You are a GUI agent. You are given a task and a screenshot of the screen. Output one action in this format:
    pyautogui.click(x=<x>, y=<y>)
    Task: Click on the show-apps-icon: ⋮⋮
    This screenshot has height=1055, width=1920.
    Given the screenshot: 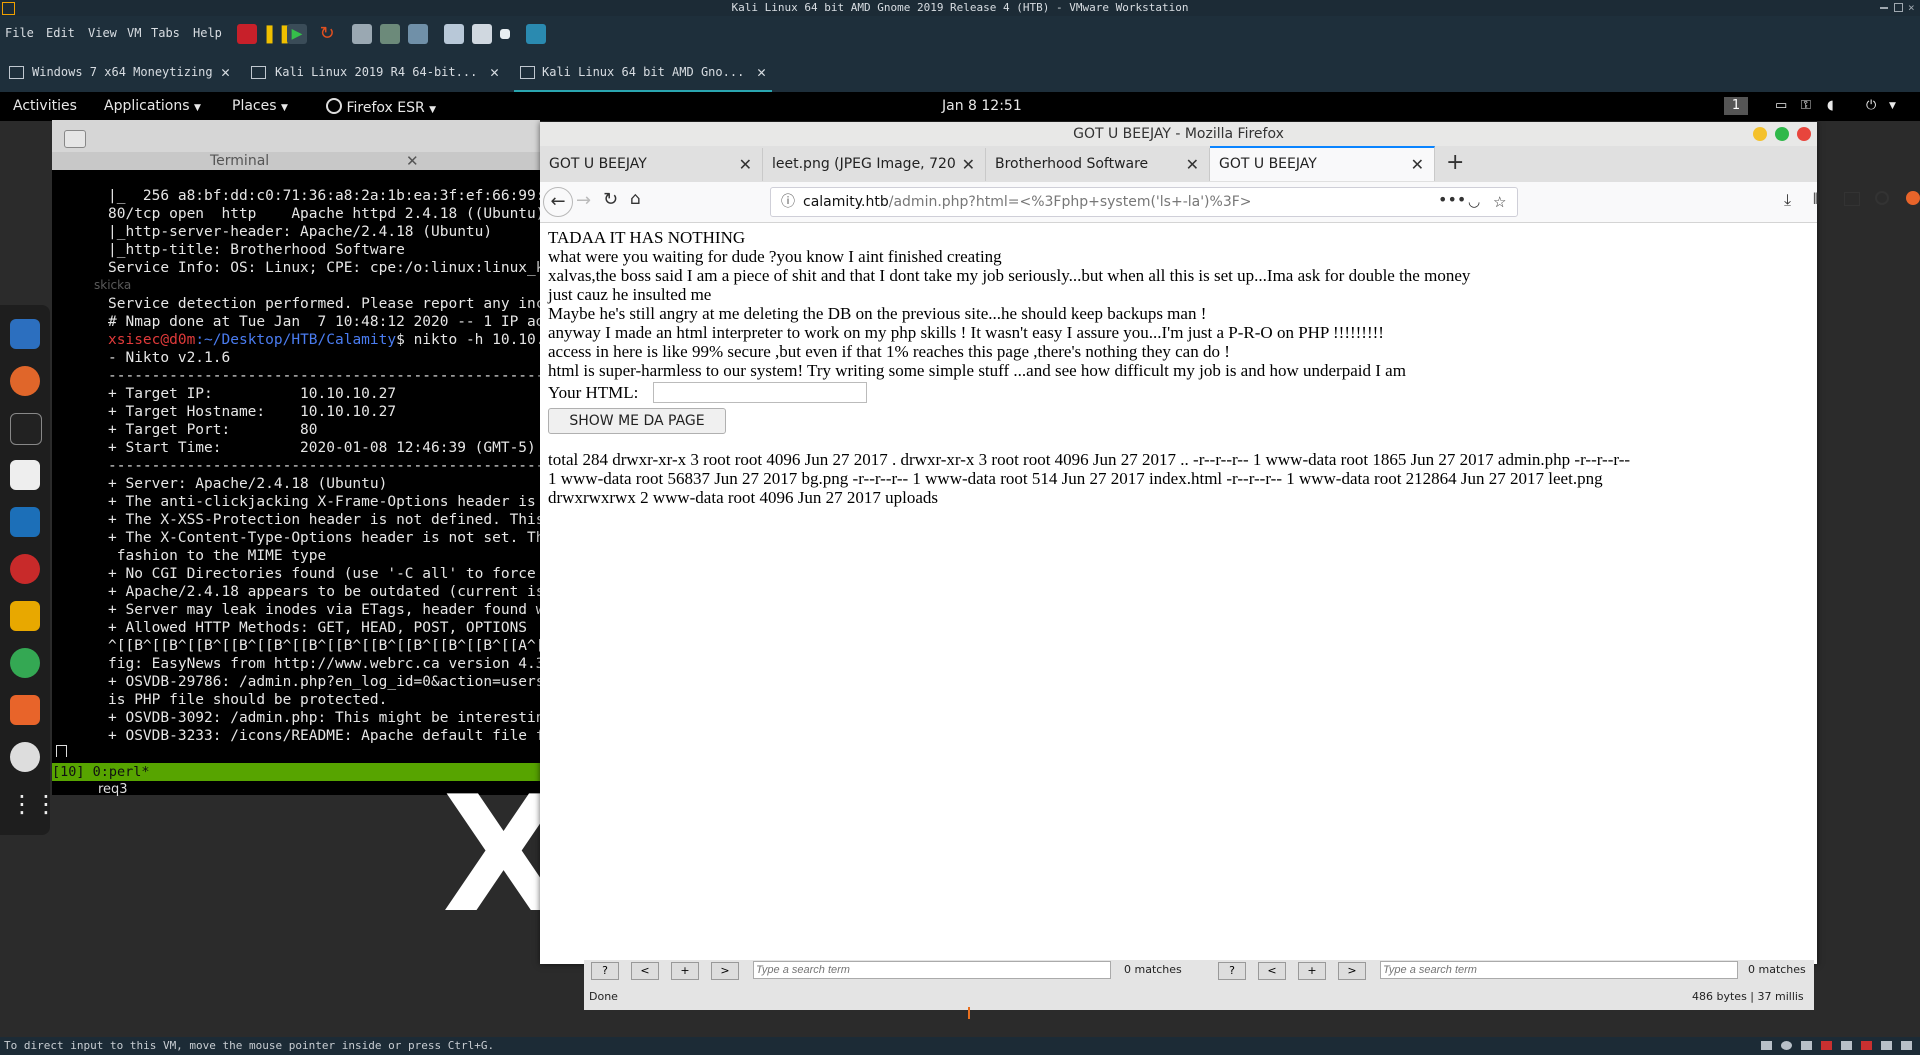 What is the action you would take?
    pyautogui.click(x=34, y=804)
    